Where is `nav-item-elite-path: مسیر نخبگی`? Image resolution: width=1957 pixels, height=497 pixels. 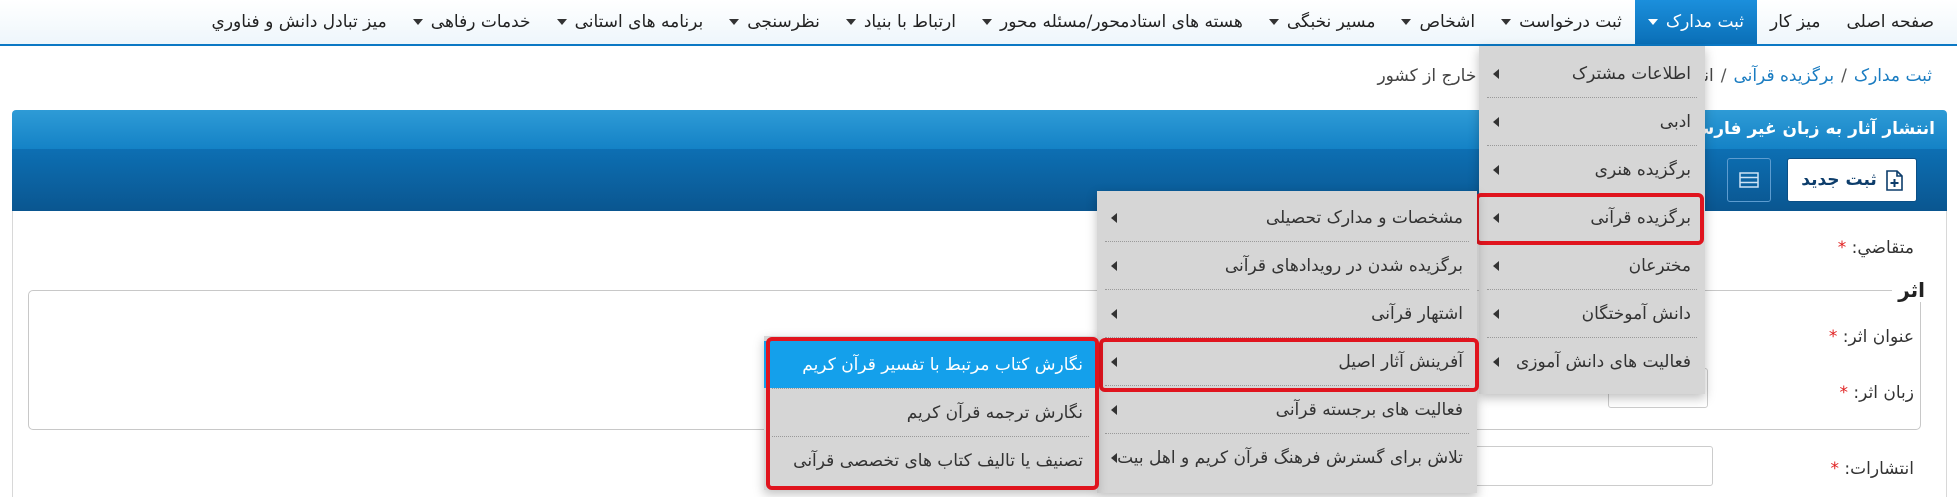 nav-item-elite-path: مسیر نخبگی is located at coordinates (1322, 22).